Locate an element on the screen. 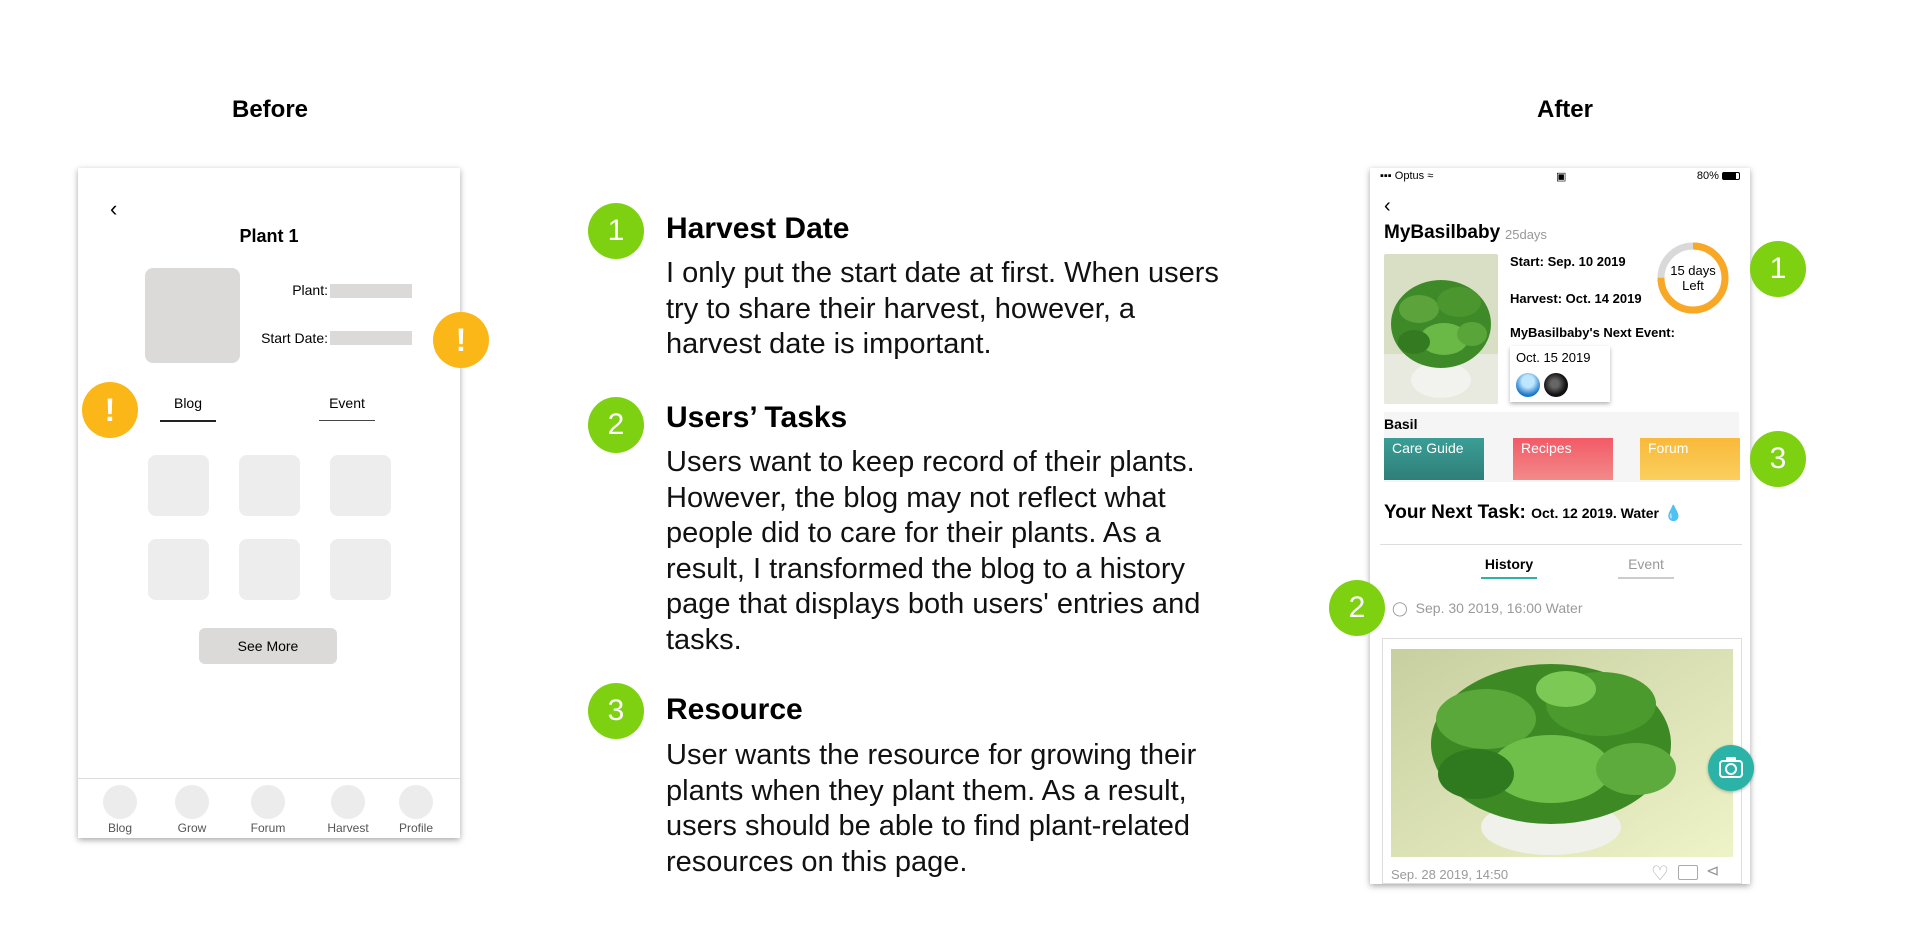 The height and width of the screenshot is (950, 1920). battery: 80% is located at coordinates (1718, 176).